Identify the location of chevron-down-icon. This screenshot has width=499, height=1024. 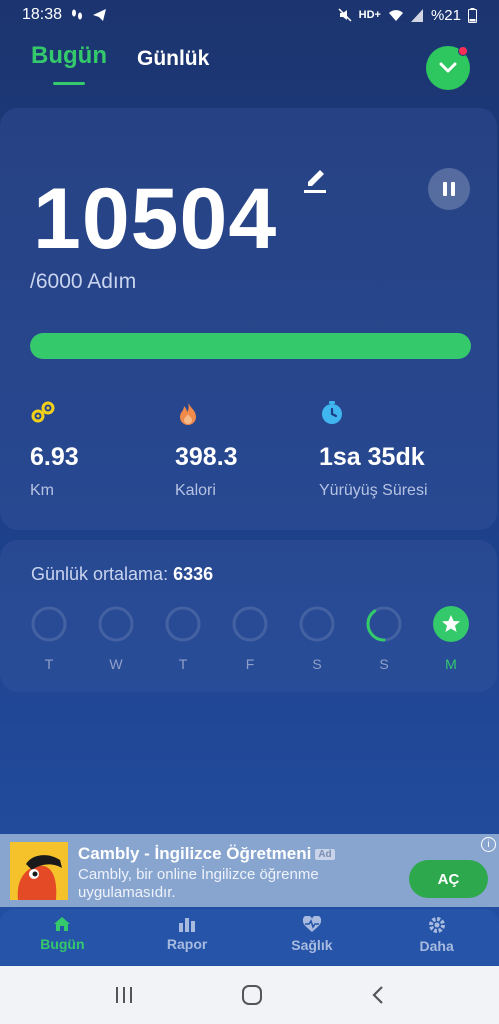
(448, 67).